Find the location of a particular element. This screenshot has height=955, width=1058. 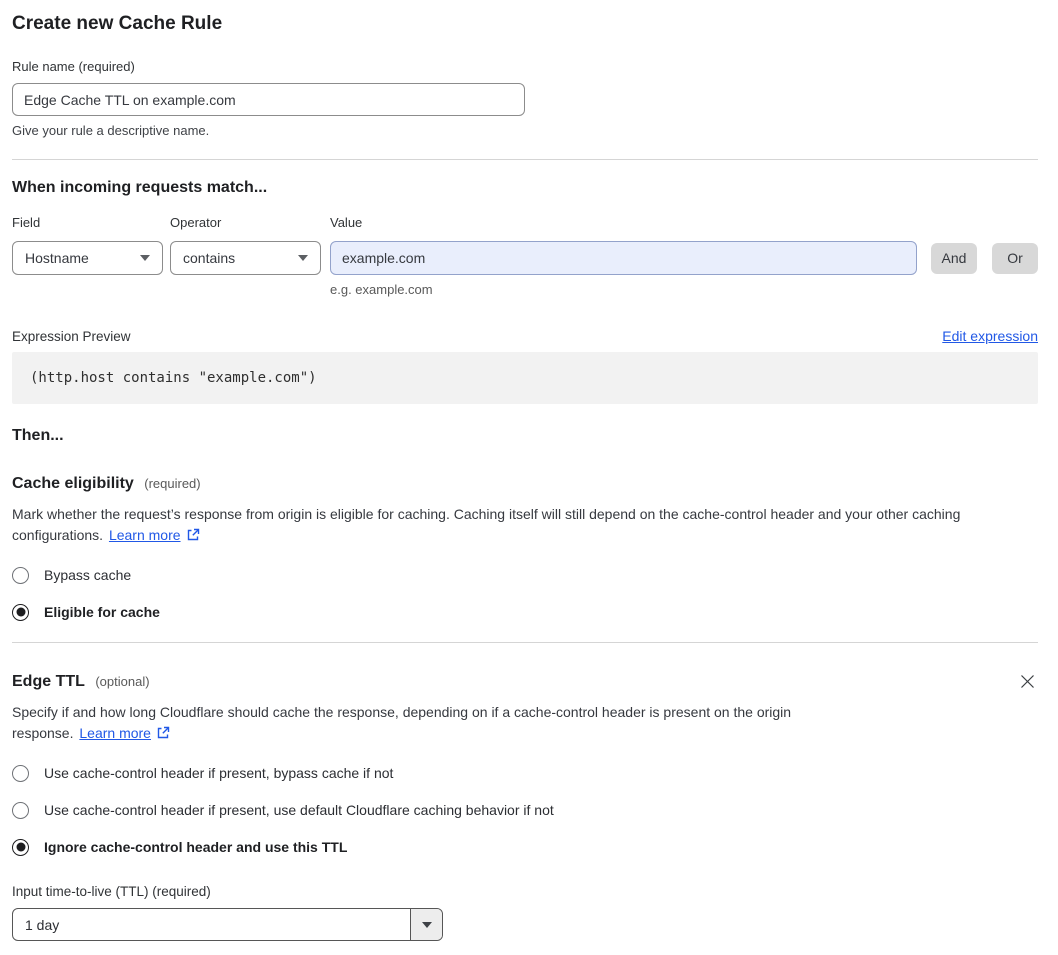

value-label: Value is located at coordinates (346, 222).